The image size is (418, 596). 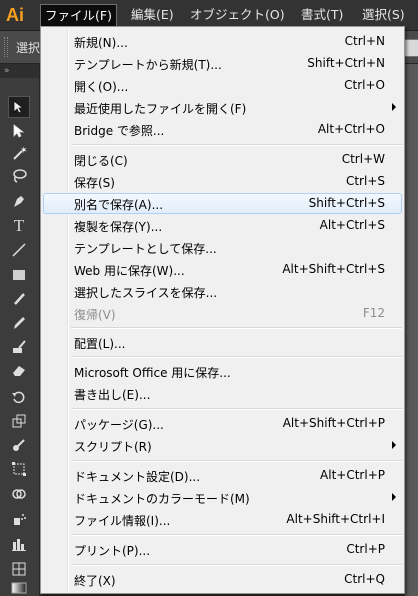 I want to click on menu-item-label: 復帰(V), so click(x=95, y=315).